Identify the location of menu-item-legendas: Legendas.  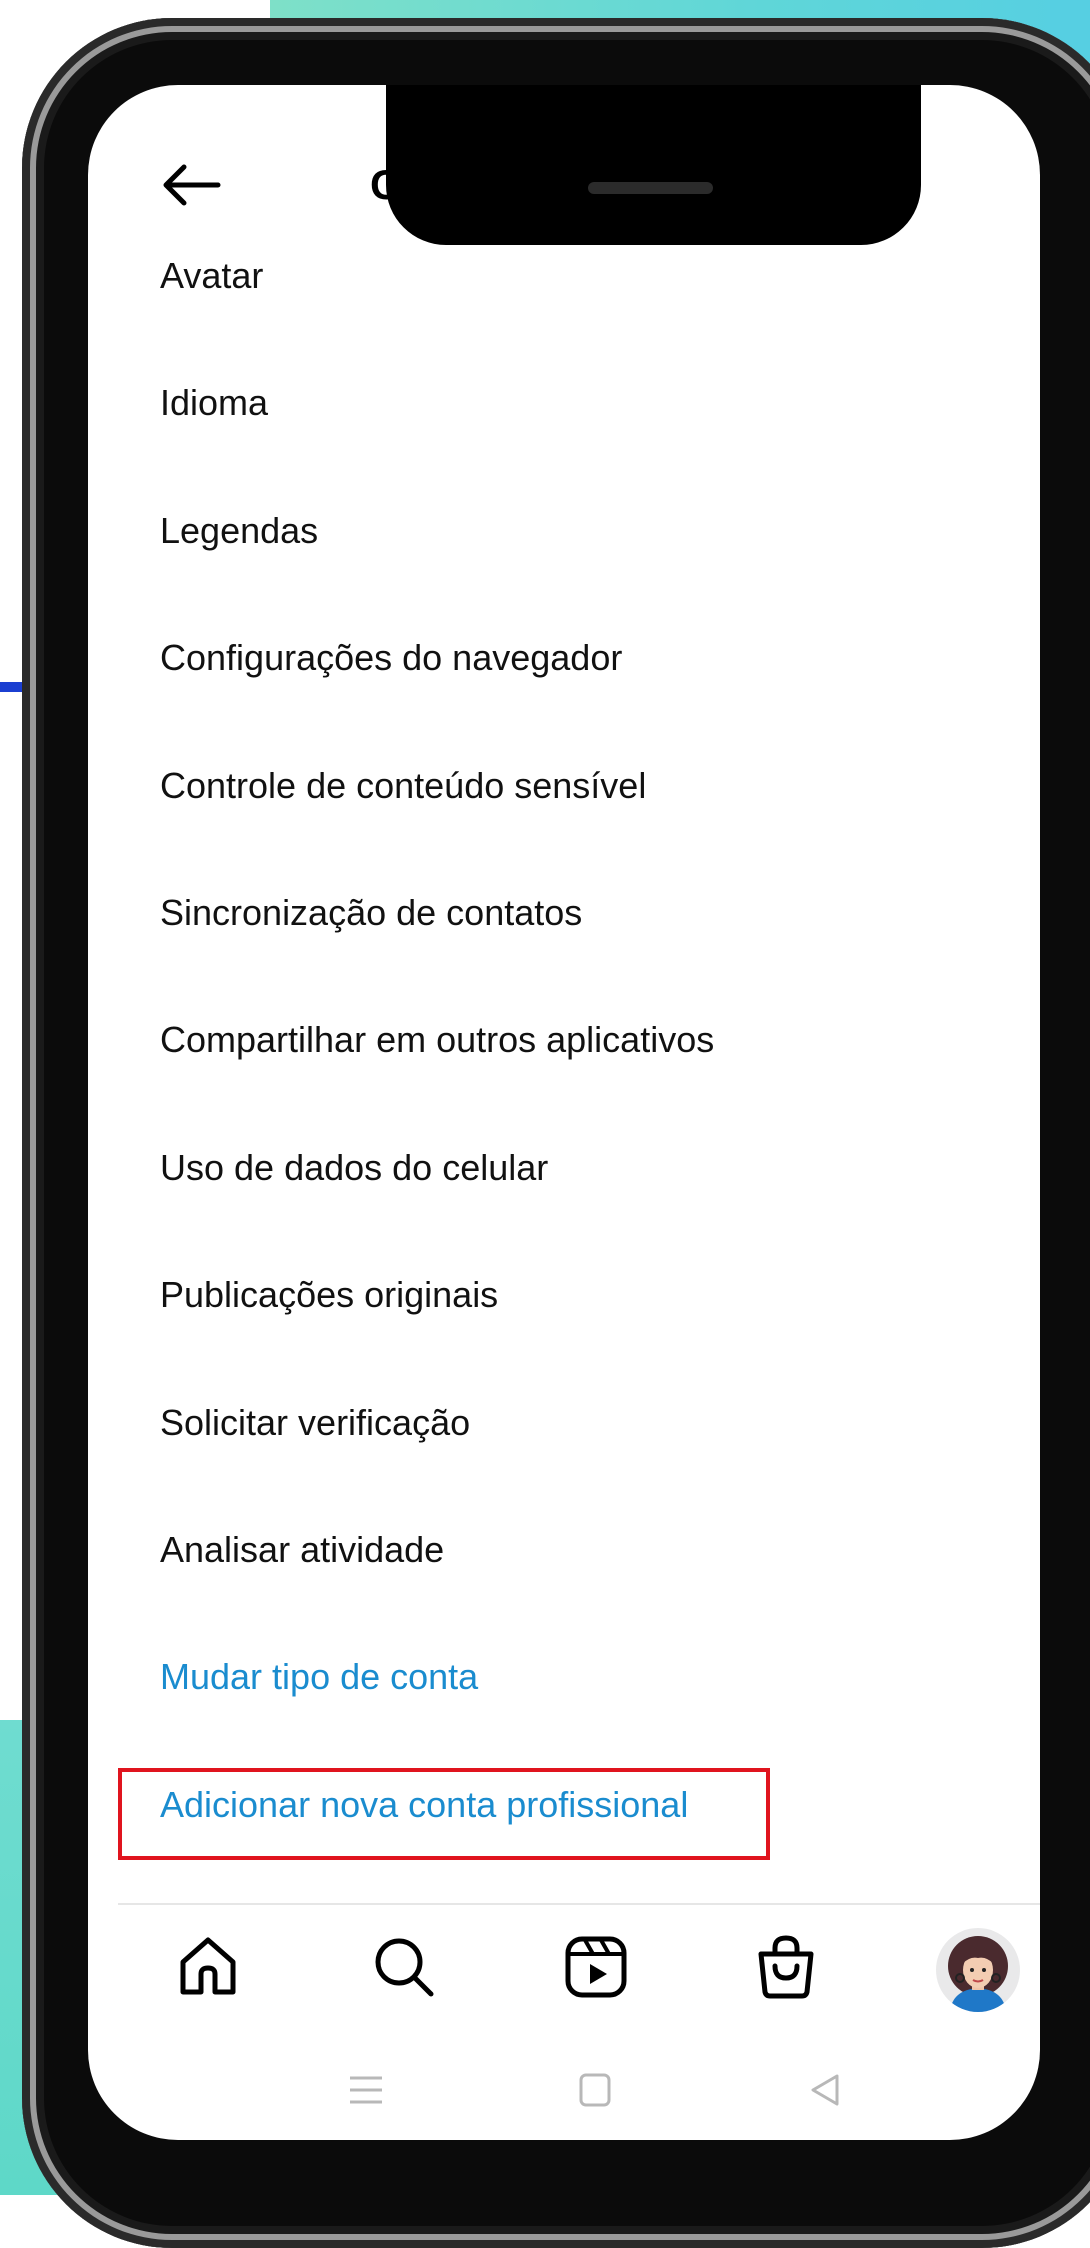
(570, 558).